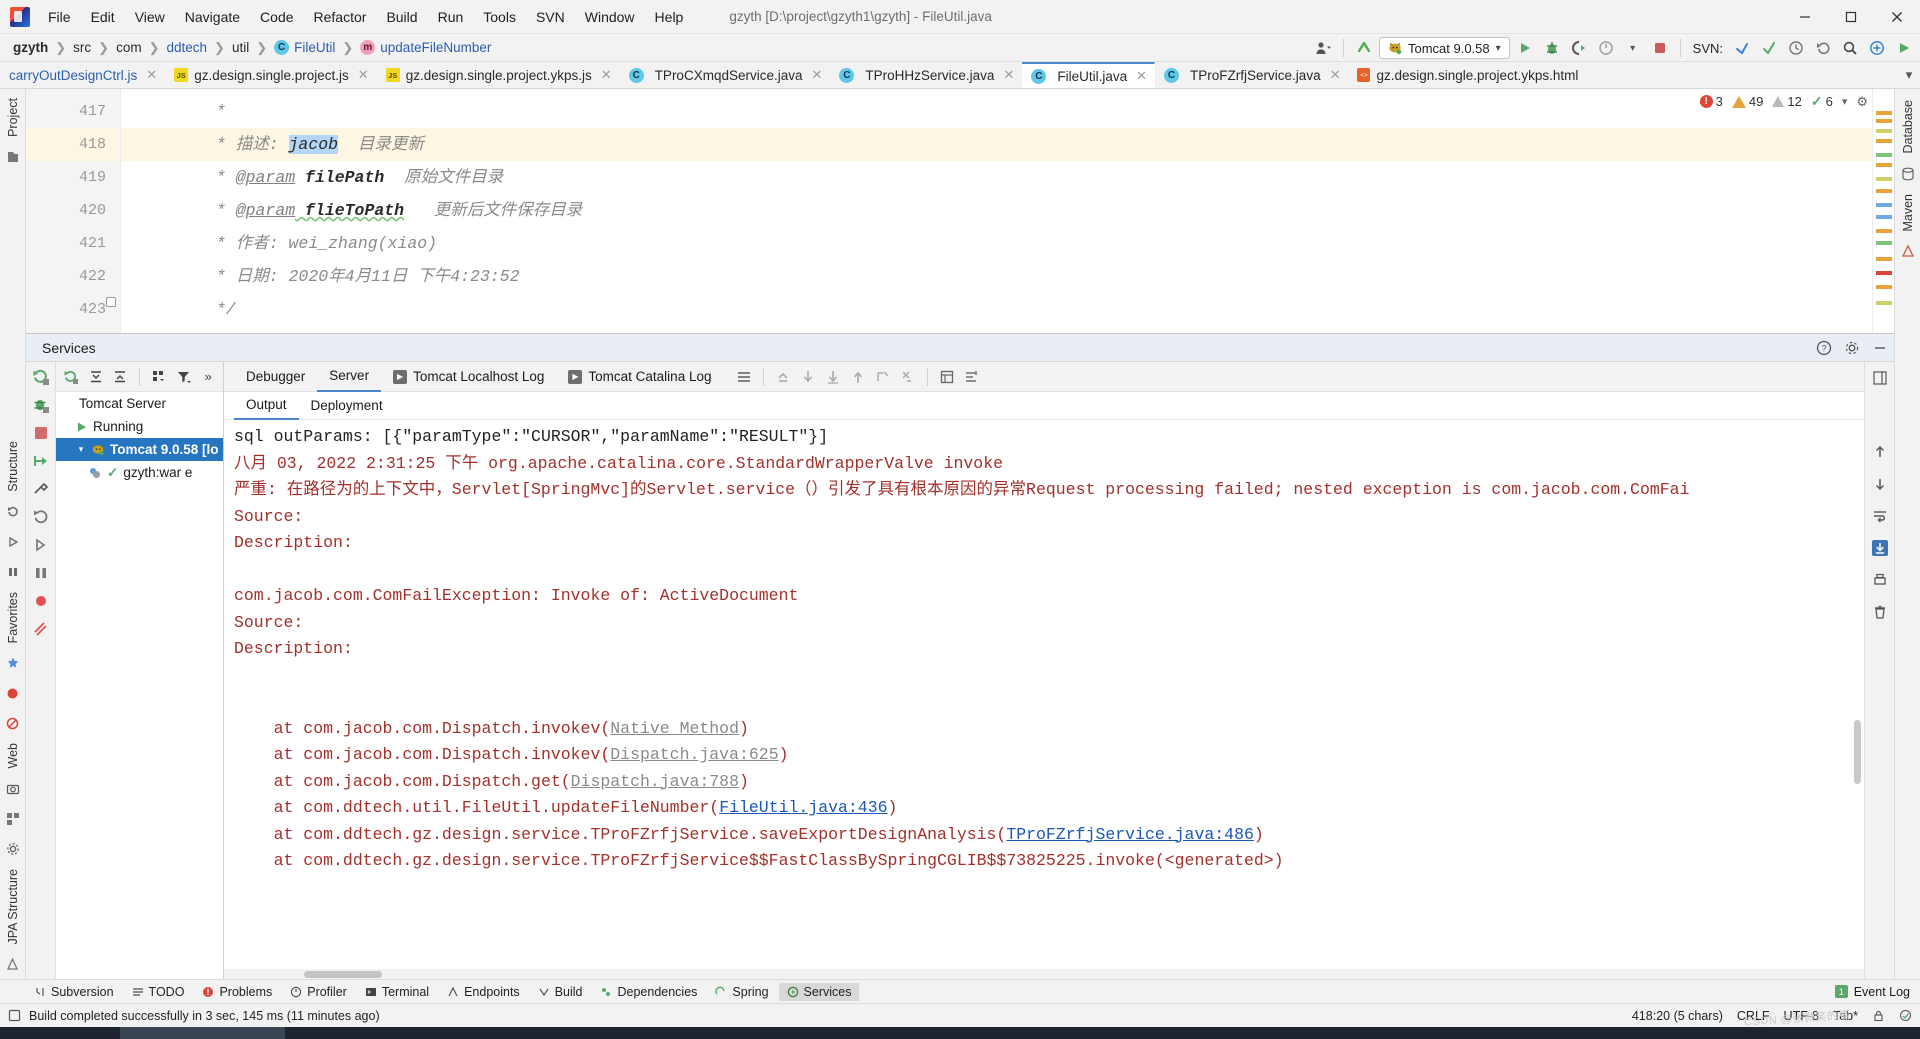 This screenshot has height=1039, width=1920. What do you see at coordinates (150, 17) in the screenshot?
I see `menu-view: View` at bounding box center [150, 17].